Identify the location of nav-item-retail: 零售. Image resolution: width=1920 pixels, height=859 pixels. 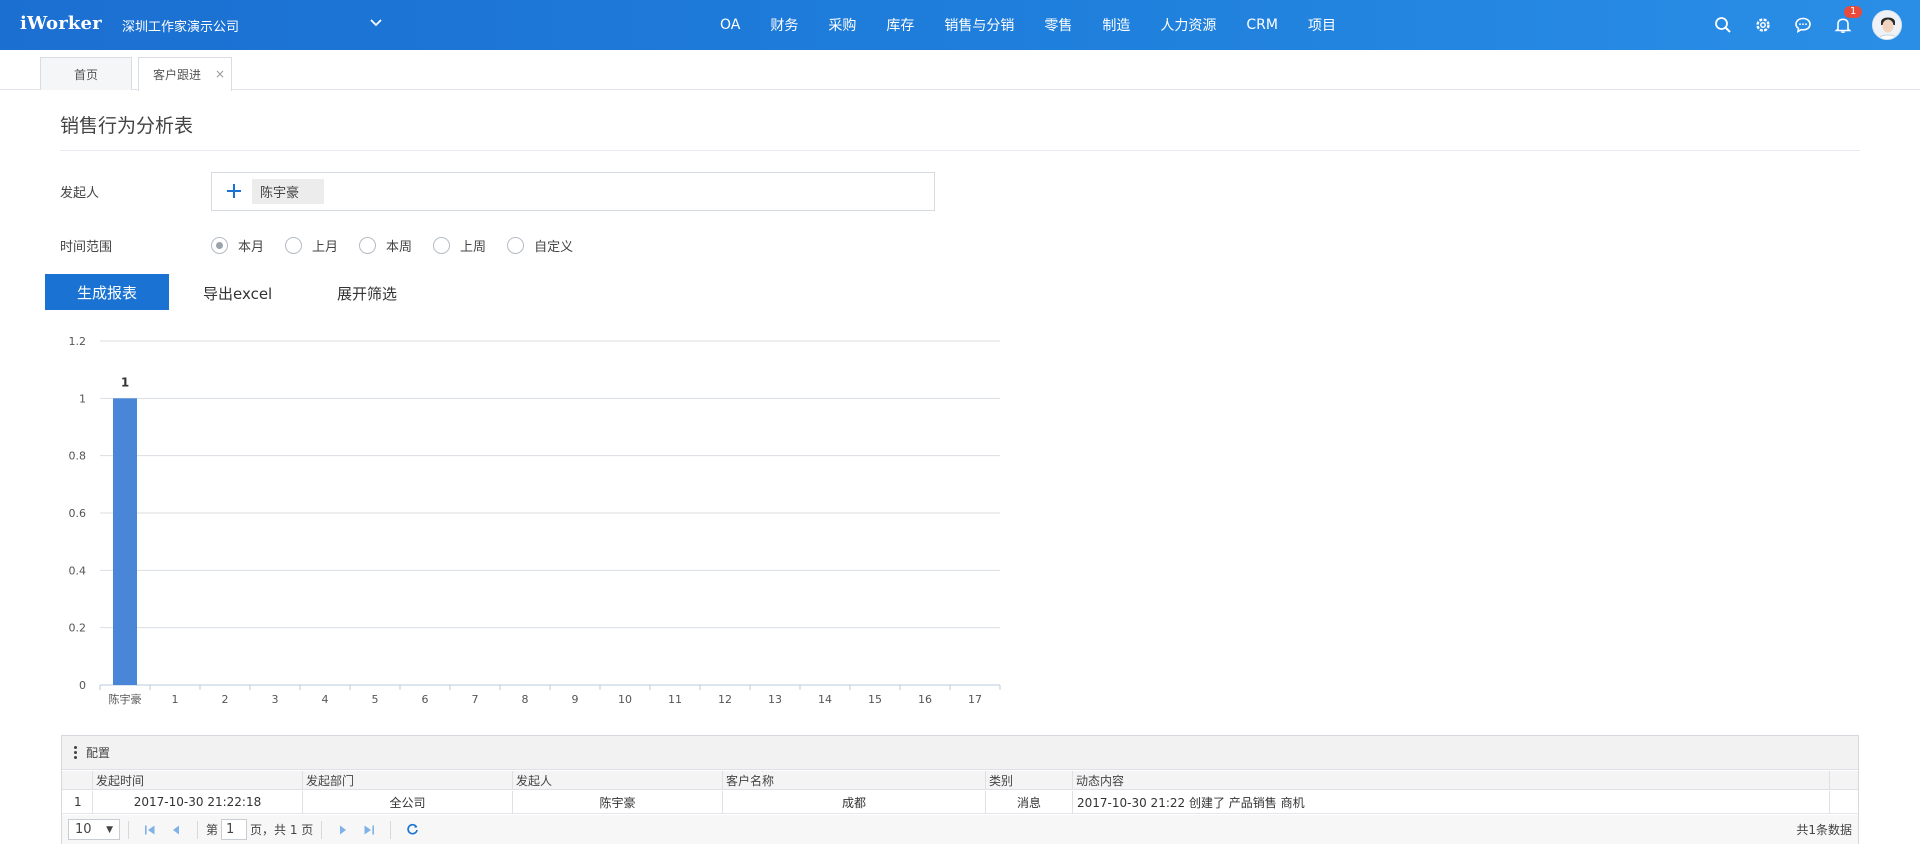
(1058, 25).